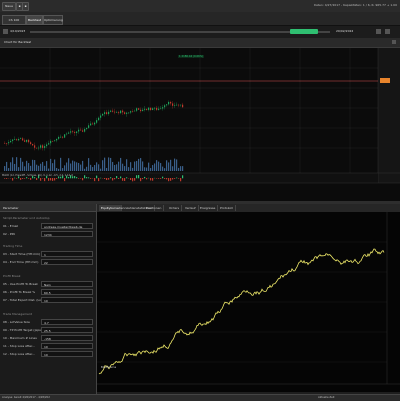 Image resolution: width=400 pixels, height=401 pixels. I want to click on email-field: andreas.mueller@web.de, so click(67, 226).